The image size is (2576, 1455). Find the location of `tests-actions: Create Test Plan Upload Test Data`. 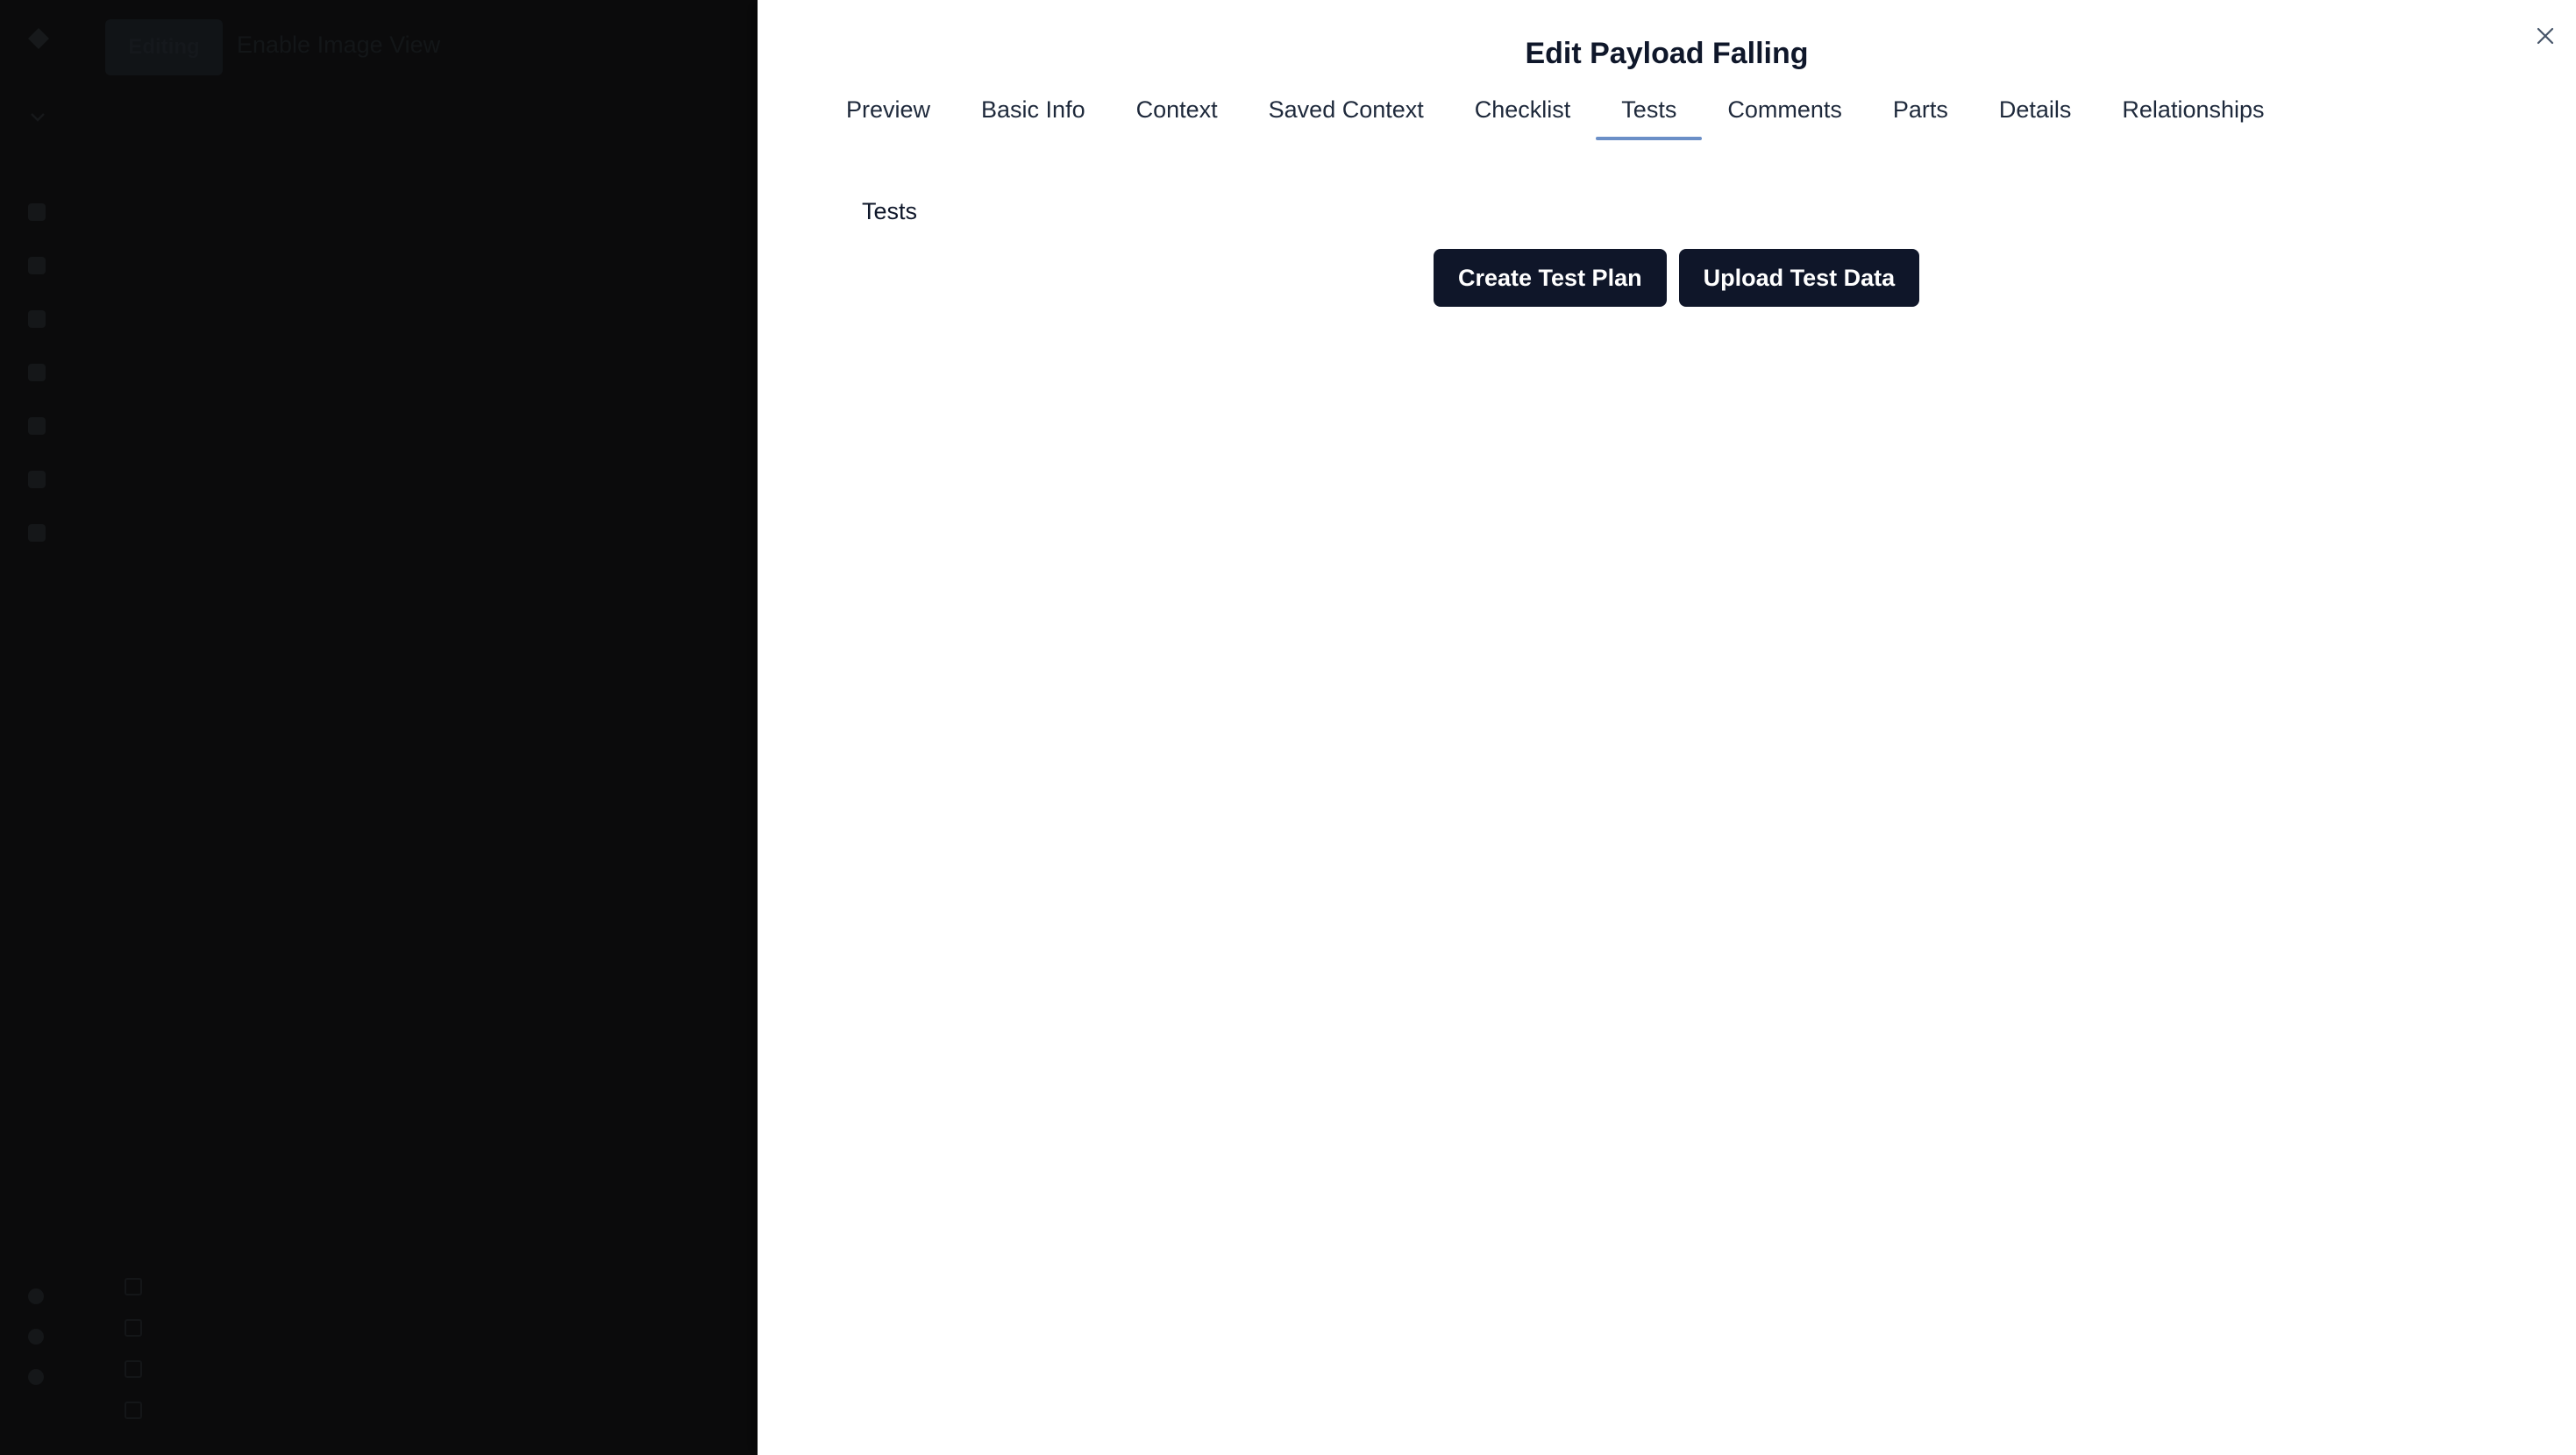

tests-actions: Create Test Plan Upload Test Data is located at coordinates (1677, 278).